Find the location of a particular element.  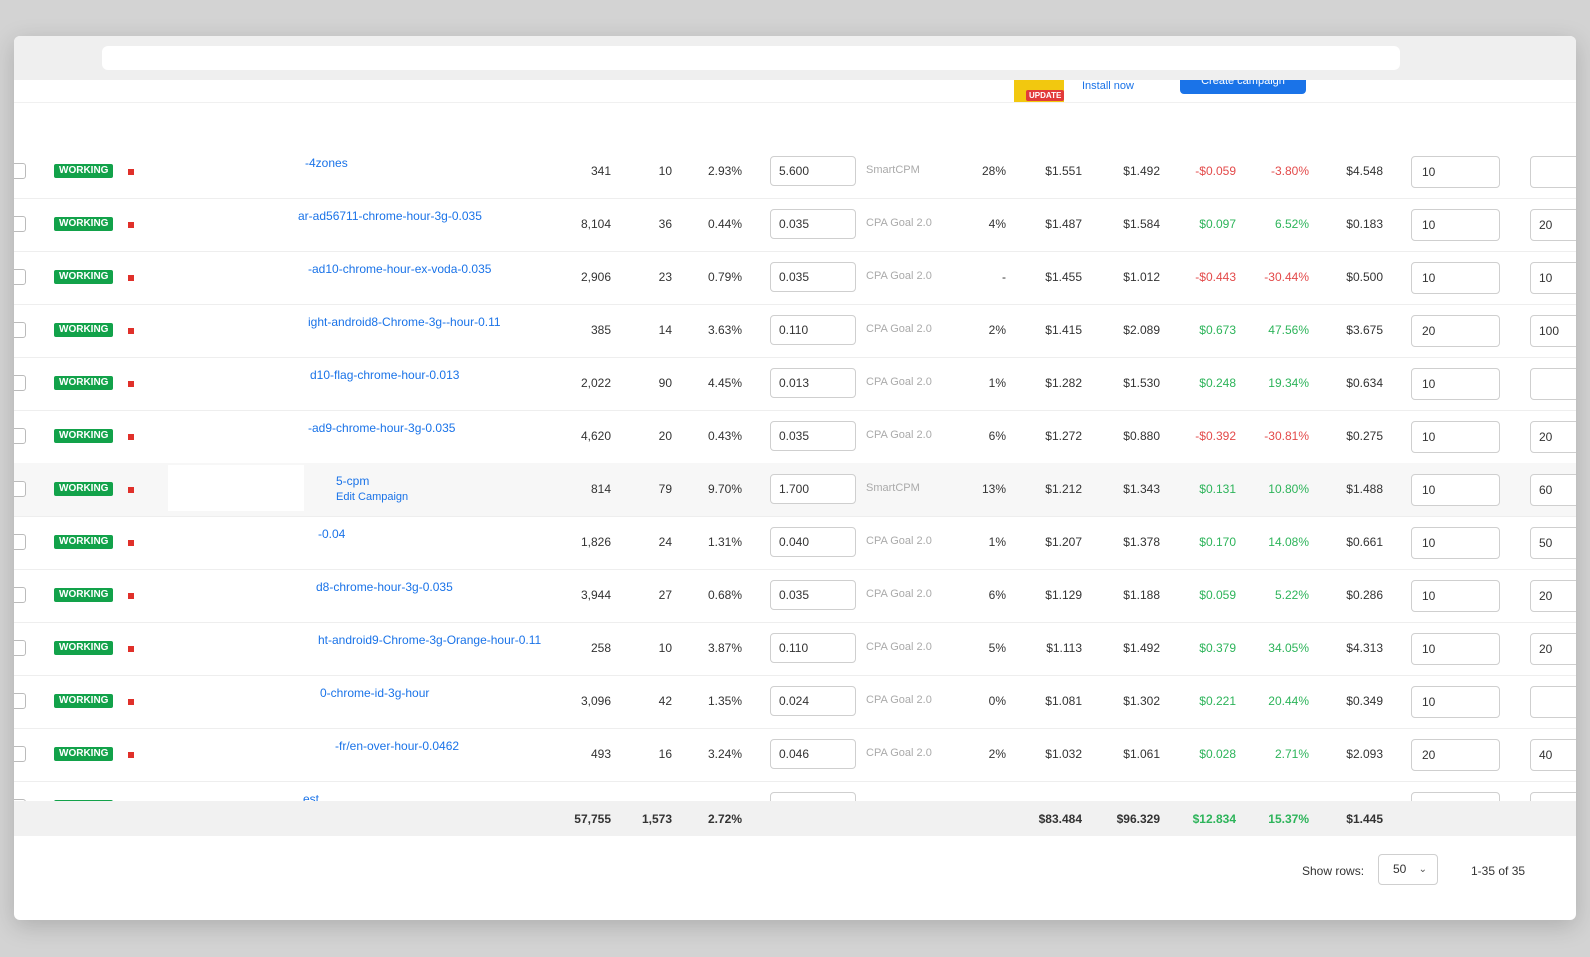

bid-input: 1.700 is located at coordinates (813, 489).